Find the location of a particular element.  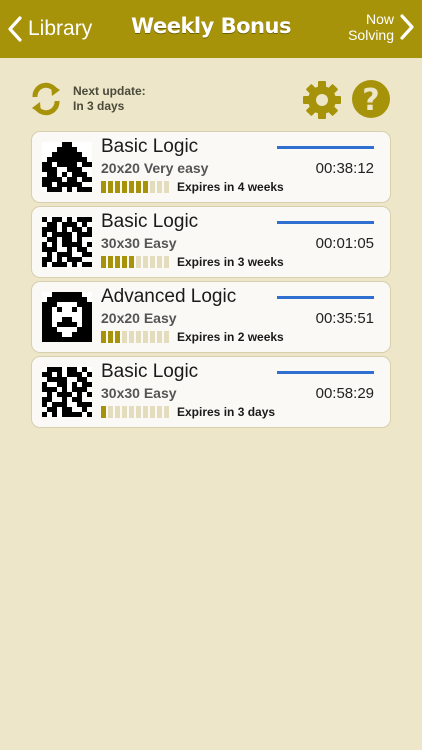

forward-label: Now Solving is located at coordinates (371, 27).